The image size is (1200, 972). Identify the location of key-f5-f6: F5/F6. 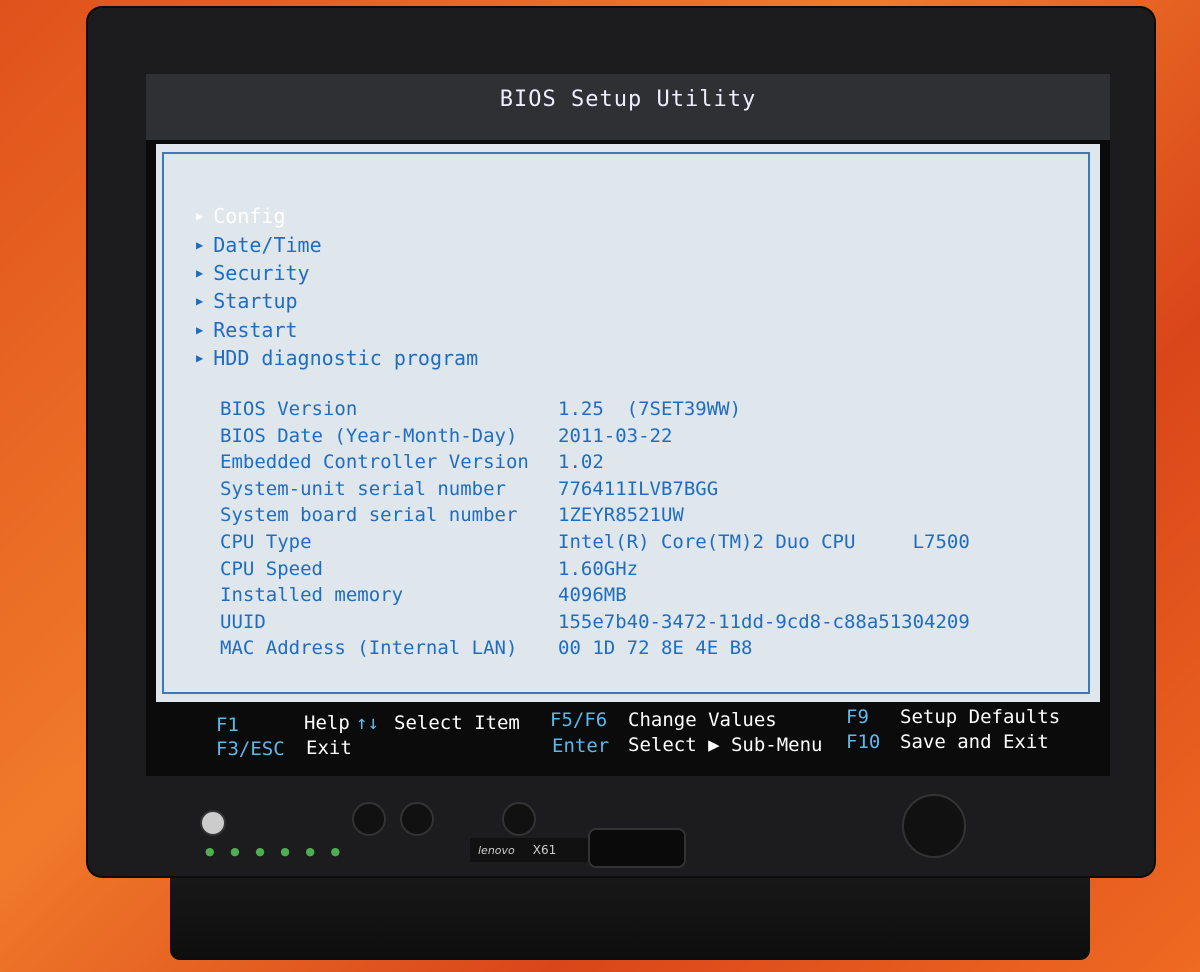
(579, 720).